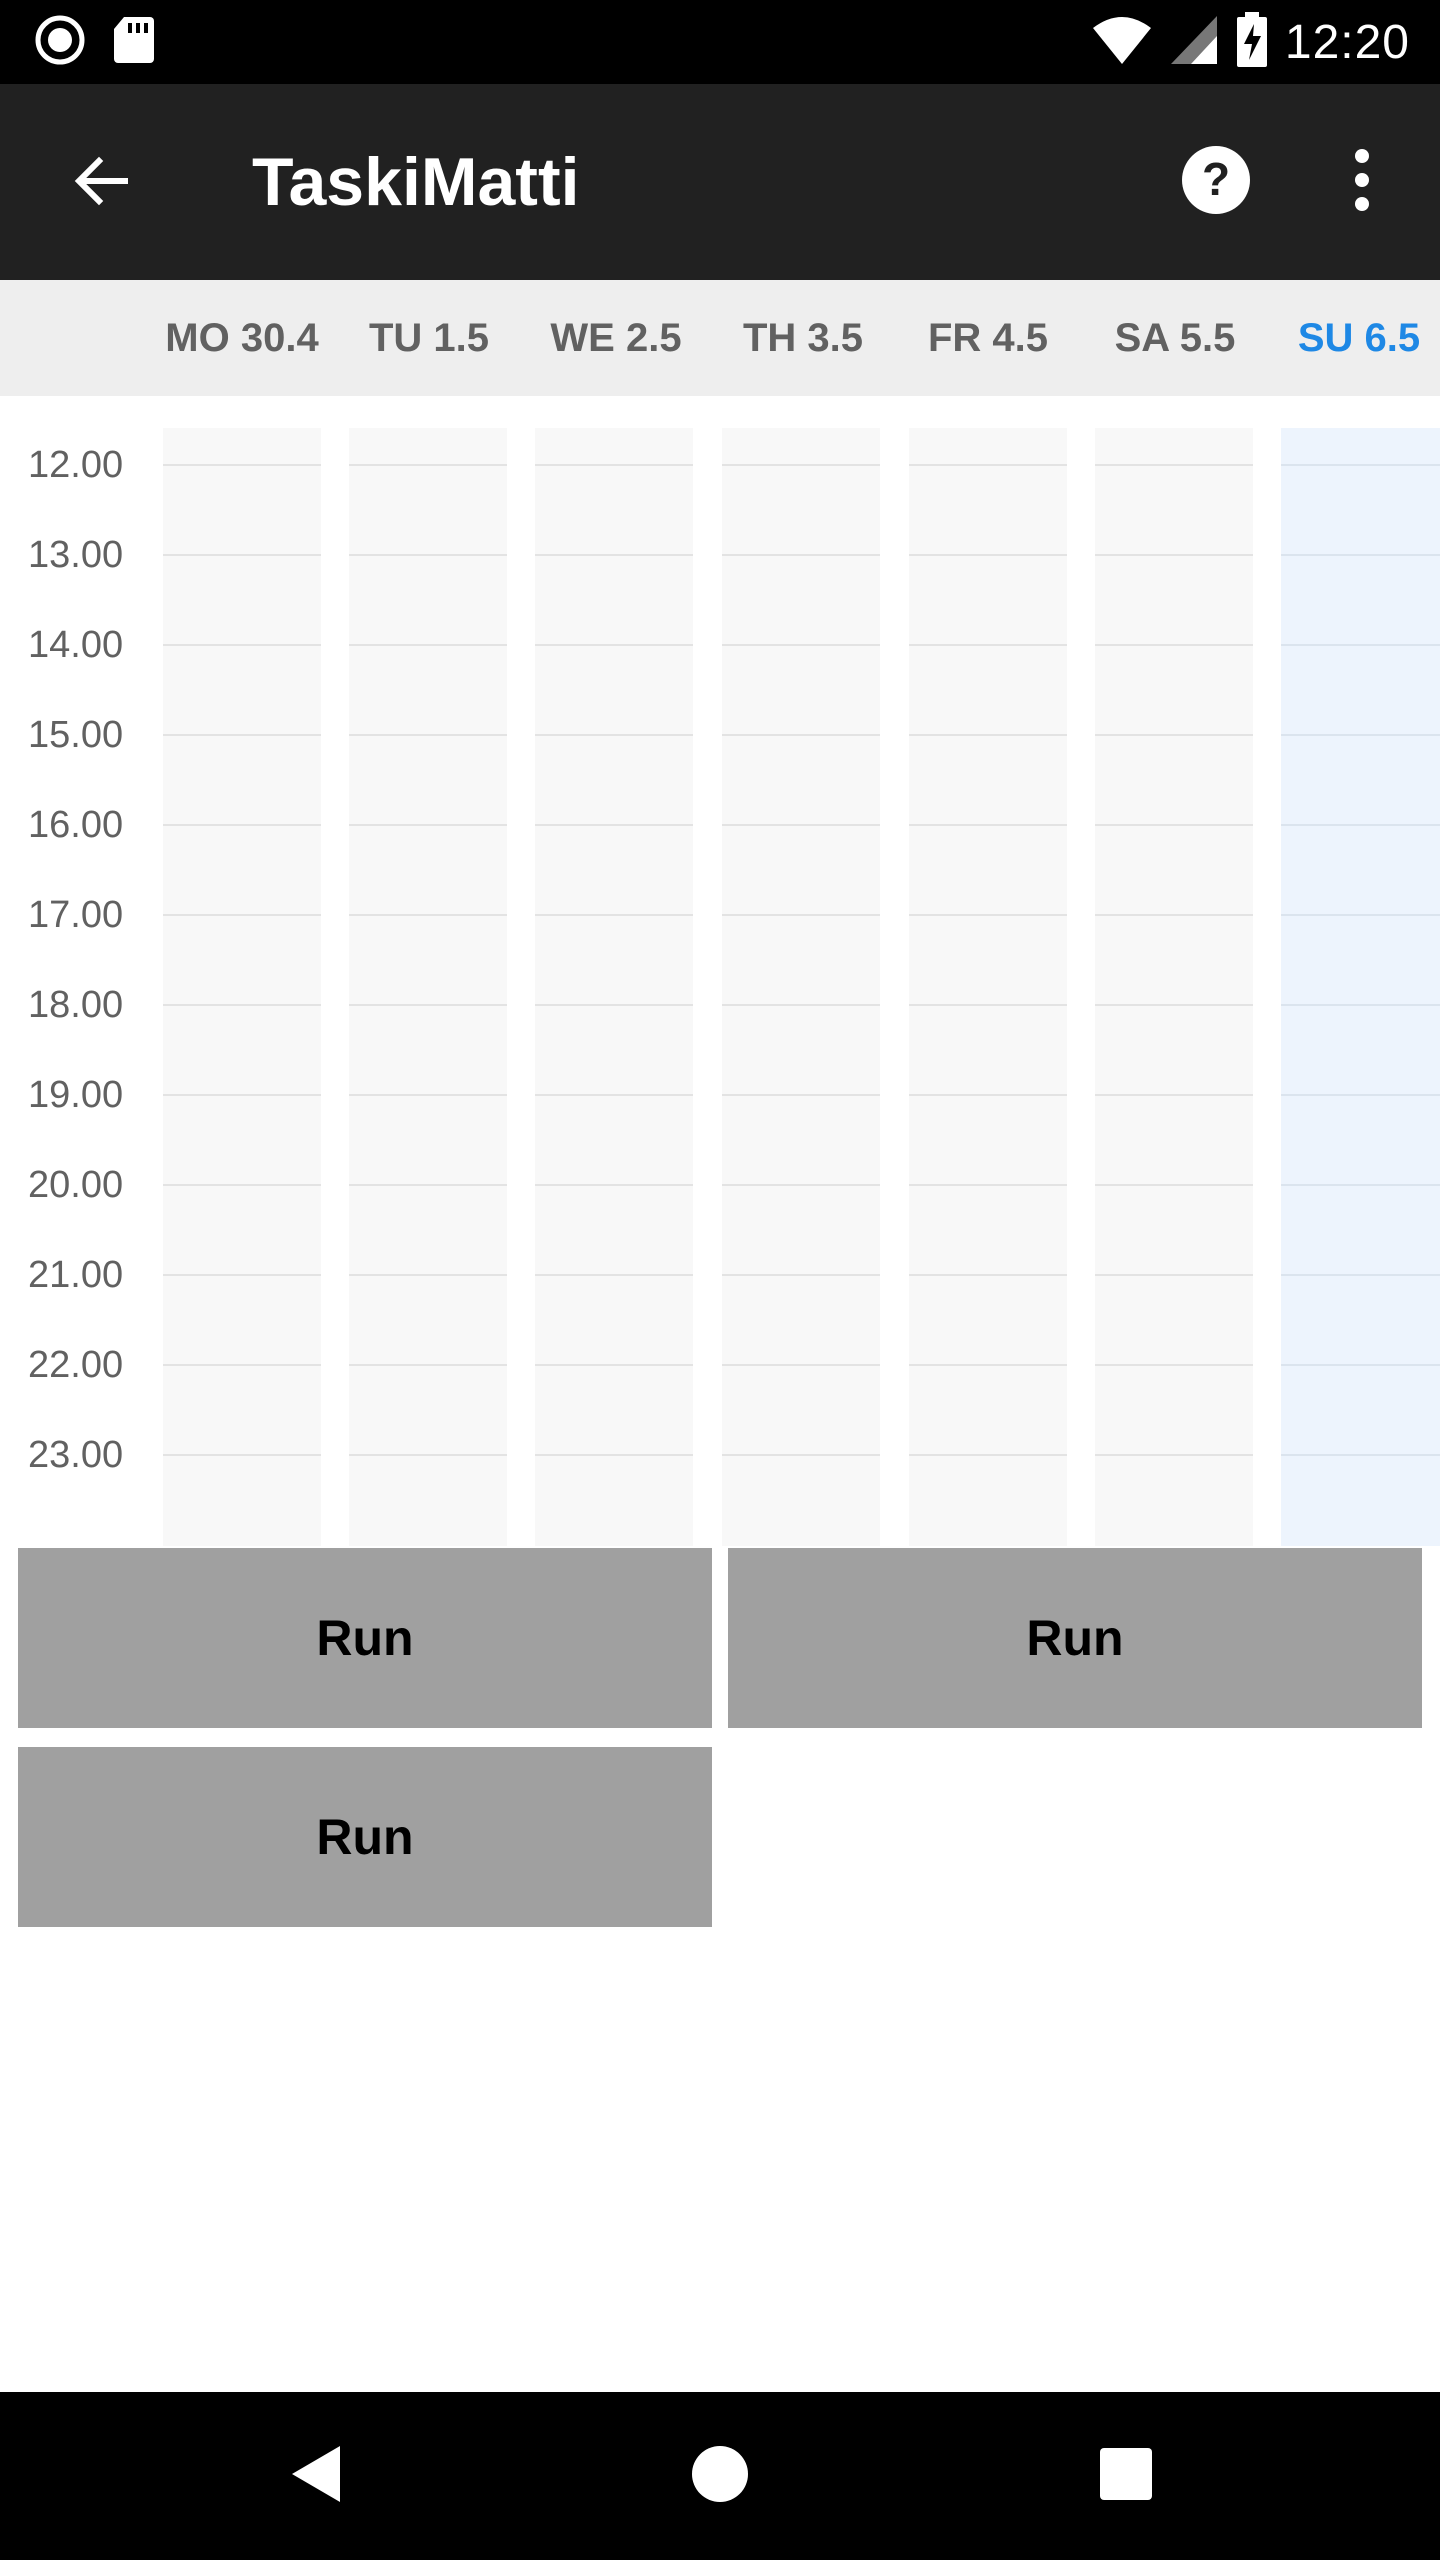 This screenshot has height=2560, width=1440. Describe the element at coordinates (803, 338) in the screenshot. I see `day-label-th: TH 3.5` at that location.